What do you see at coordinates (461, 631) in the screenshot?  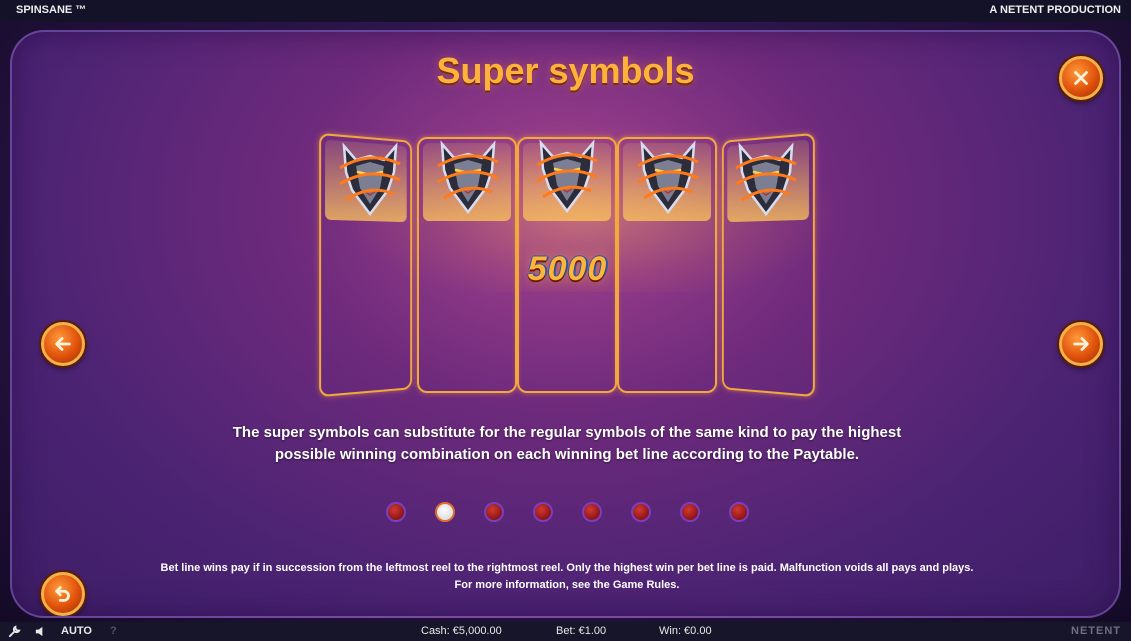 I see `cash-display: Cash: €5,000.00` at bounding box center [461, 631].